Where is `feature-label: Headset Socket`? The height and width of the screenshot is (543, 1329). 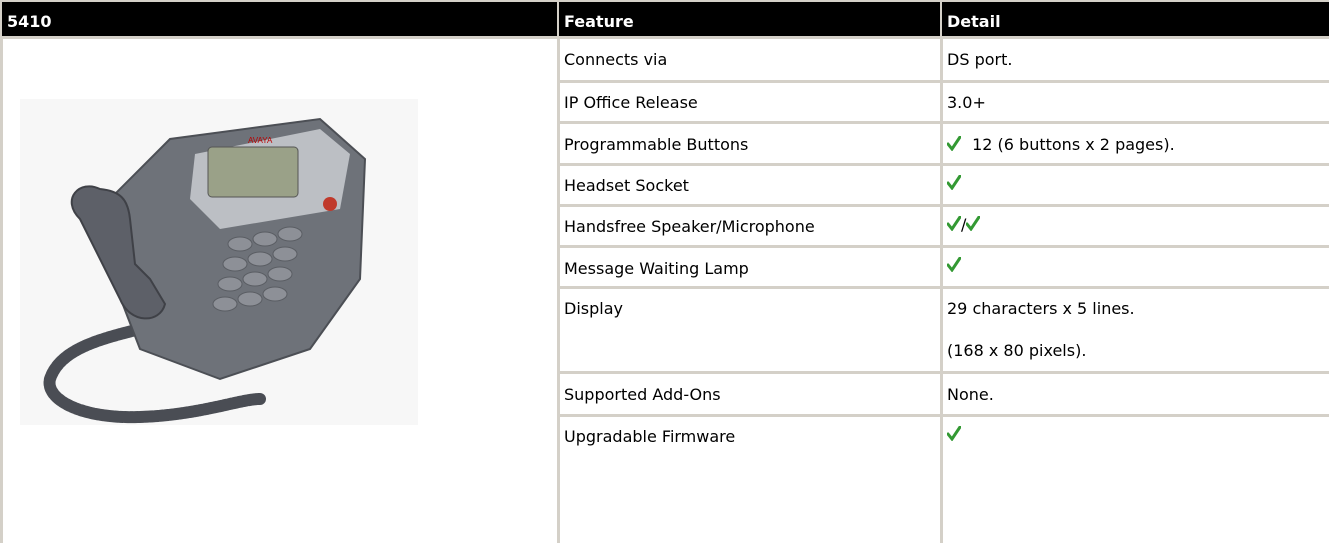
feature-label: Headset Socket is located at coordinates (626, 185).